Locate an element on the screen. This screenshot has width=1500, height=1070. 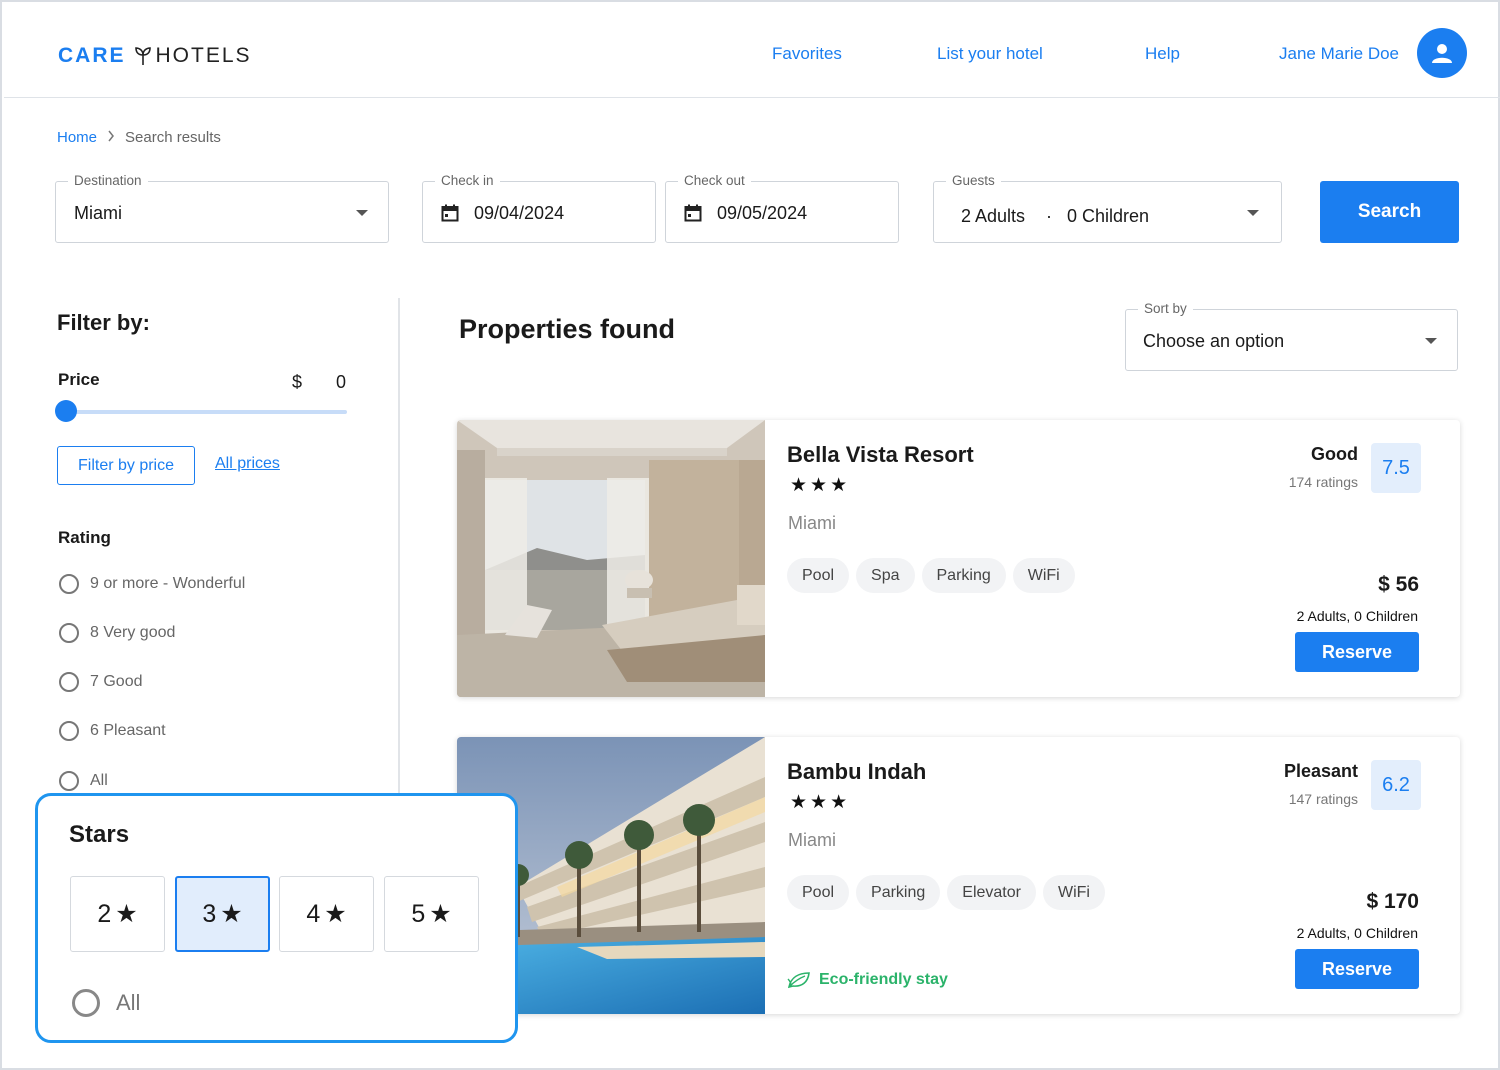
properties-found-title: Properties found is located at coordinates (567, 329).